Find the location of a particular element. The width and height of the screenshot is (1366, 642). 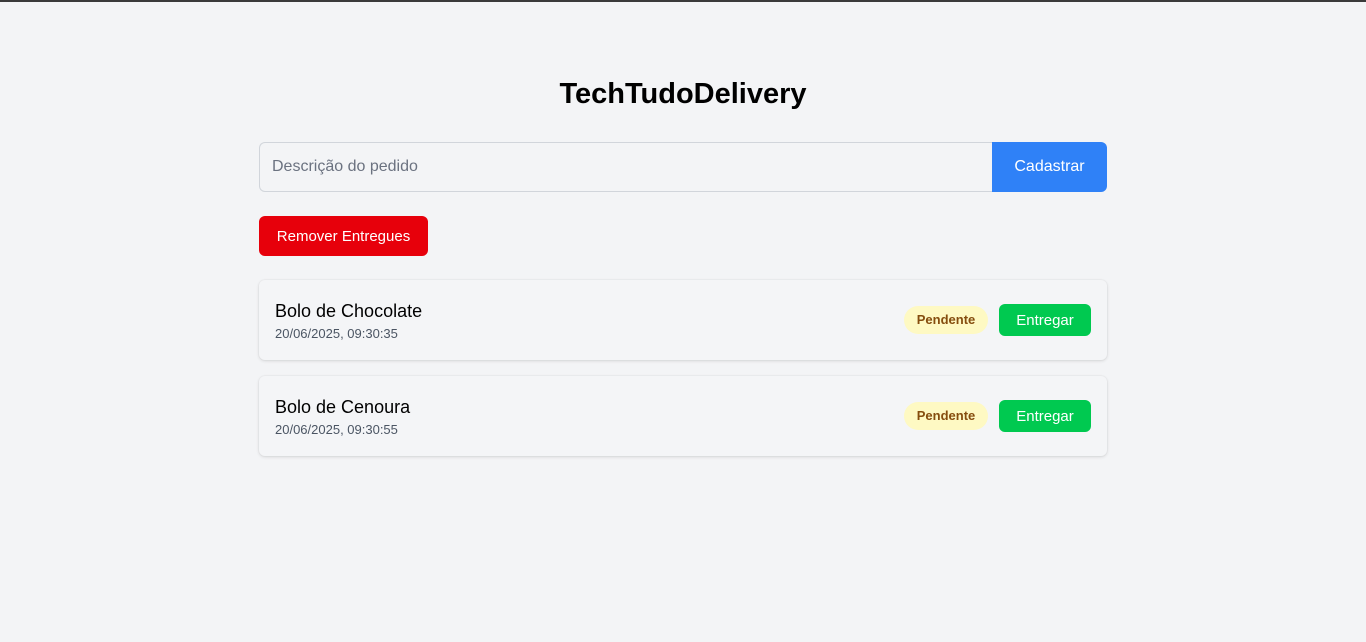

remove-delivered-button: Remover Entregues is located at coordinates (343, 236).